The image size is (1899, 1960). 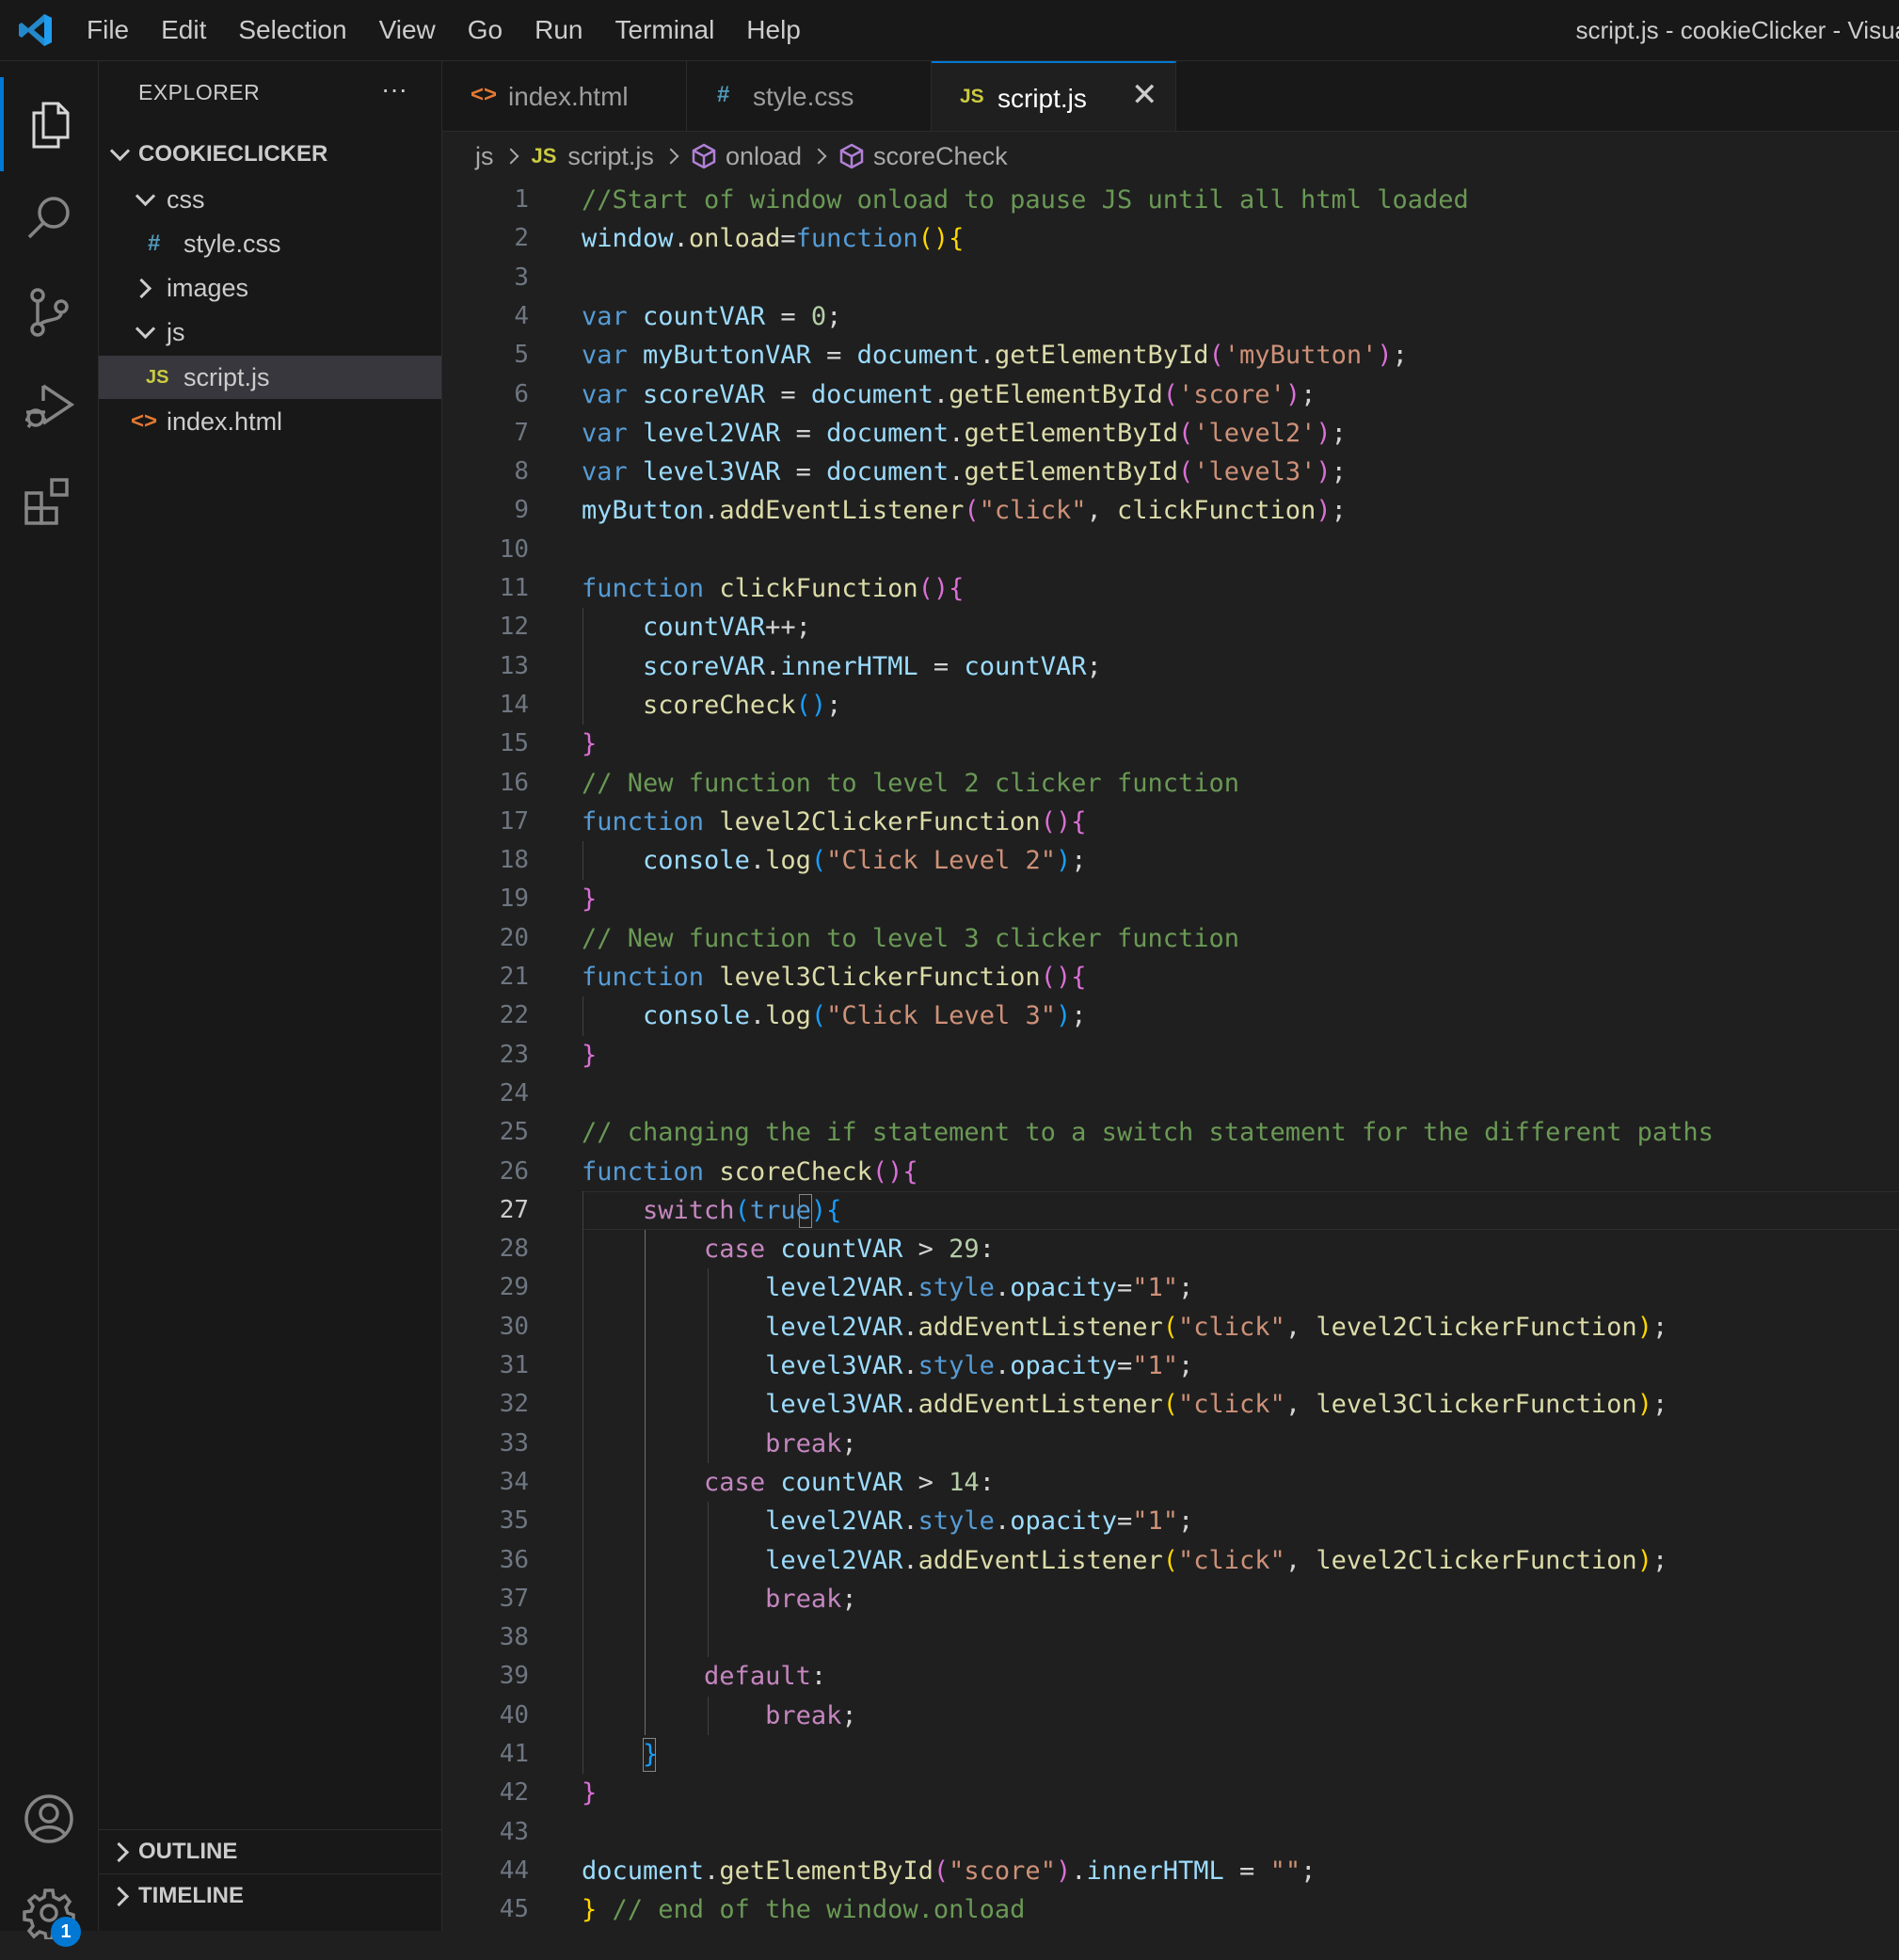 What do you see at coordinates (270, 1895) in the screenshot?
I see `timeline-section: TIMELINE` at bounding box center [270, 1895].